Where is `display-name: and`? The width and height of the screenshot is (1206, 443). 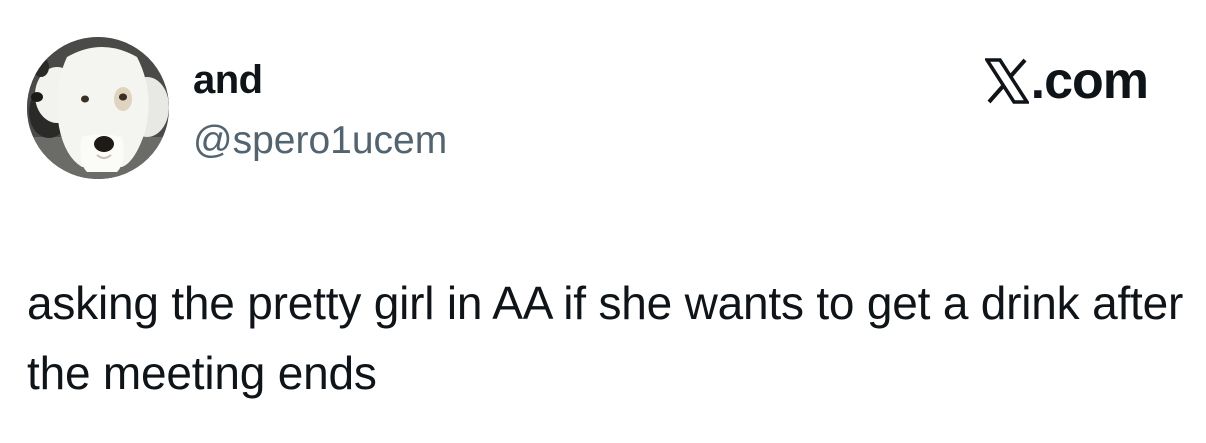
display-name: and is located at coordinates (228, 80).